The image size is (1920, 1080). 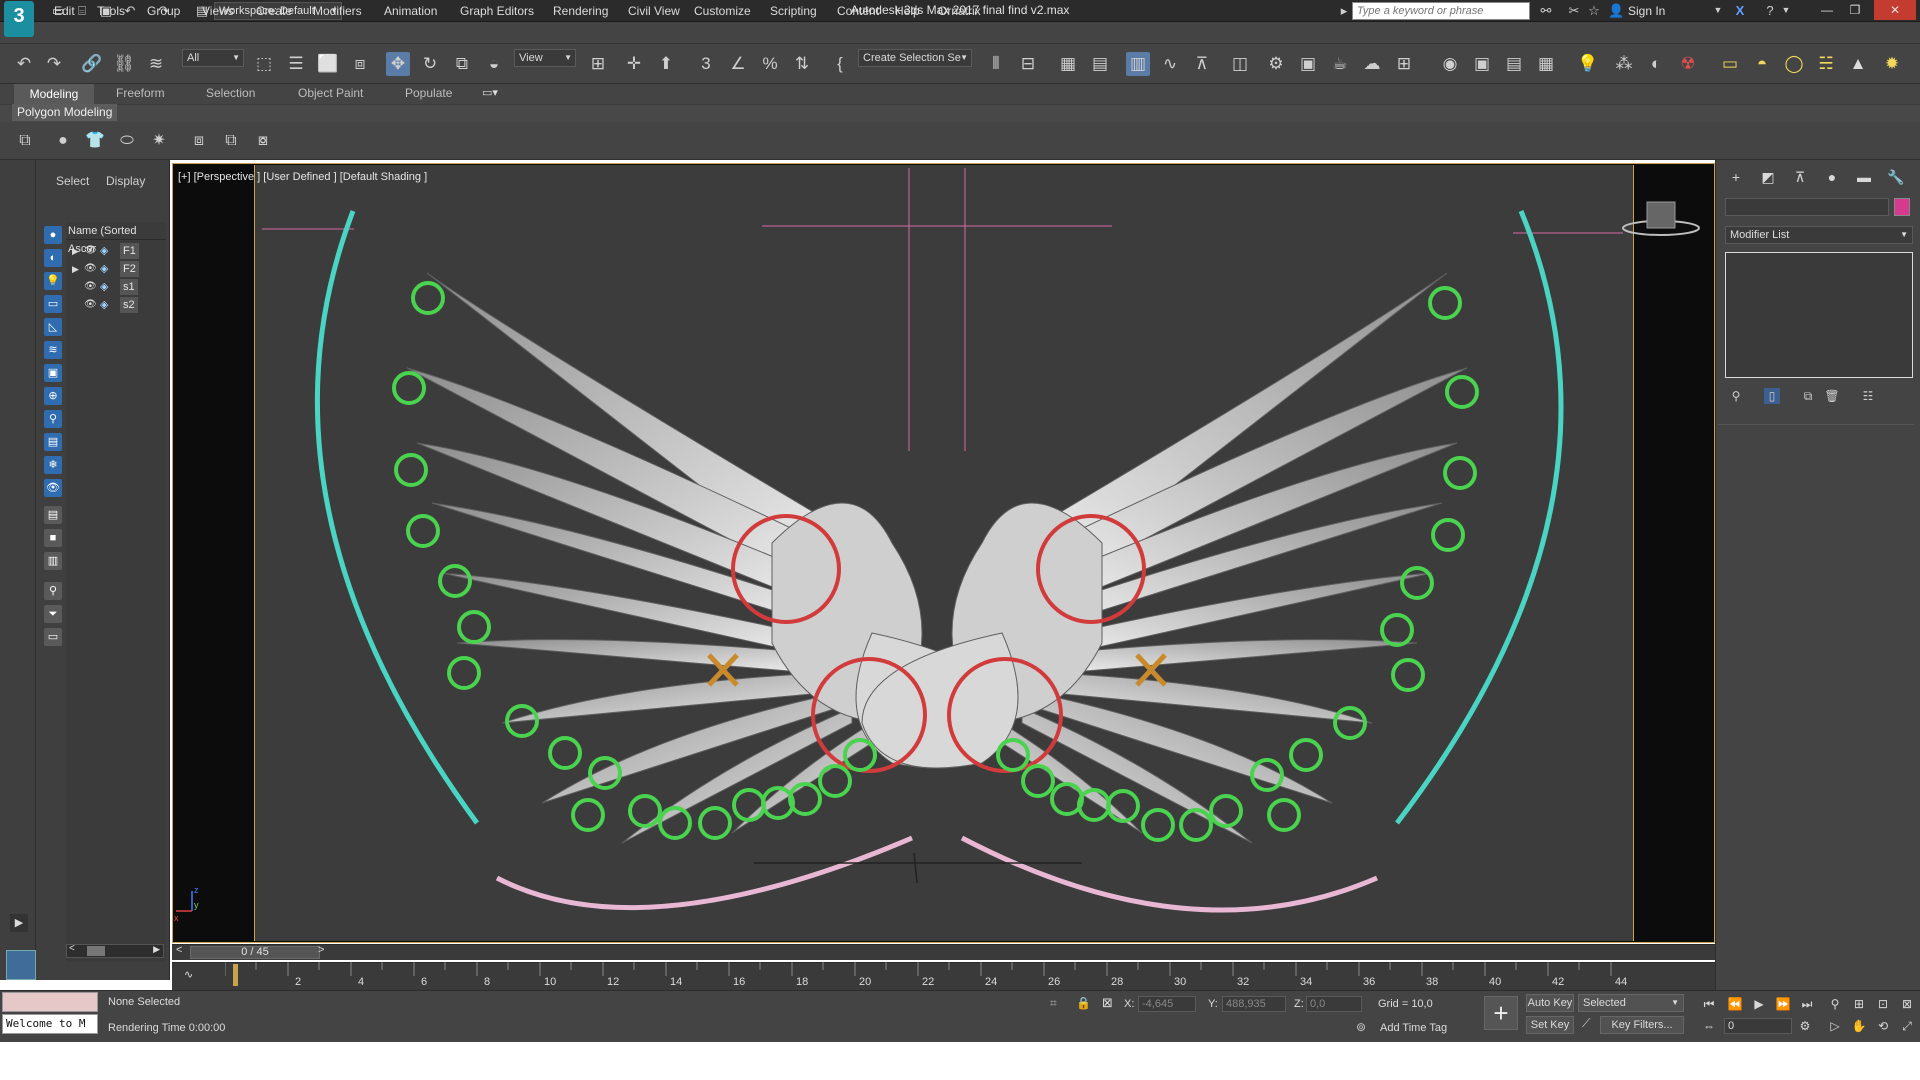 I want to click on filter-lights-icon: 💡, so click(x=53, y=281).